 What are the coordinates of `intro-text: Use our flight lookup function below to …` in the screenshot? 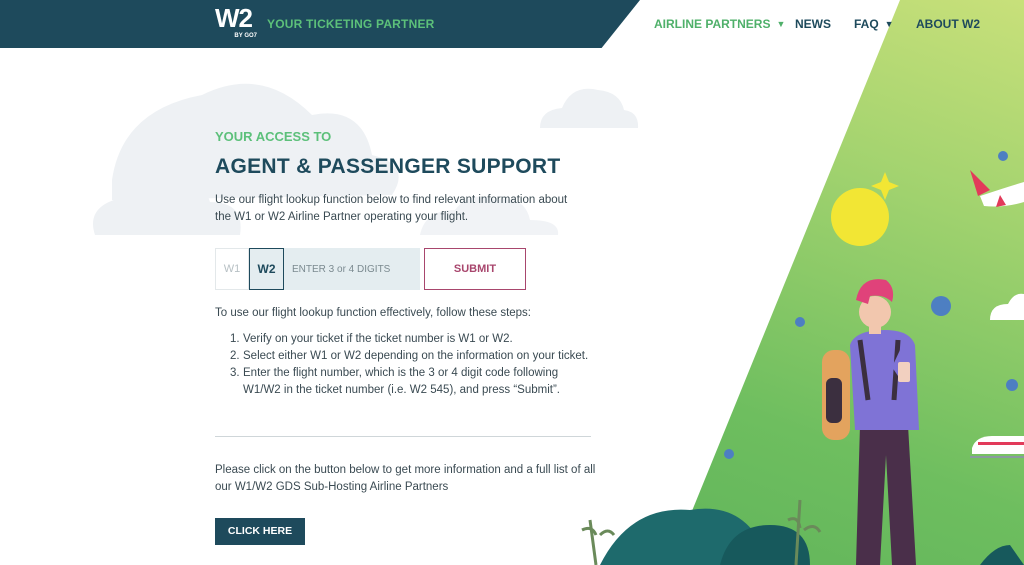 It's located at (391, 208).